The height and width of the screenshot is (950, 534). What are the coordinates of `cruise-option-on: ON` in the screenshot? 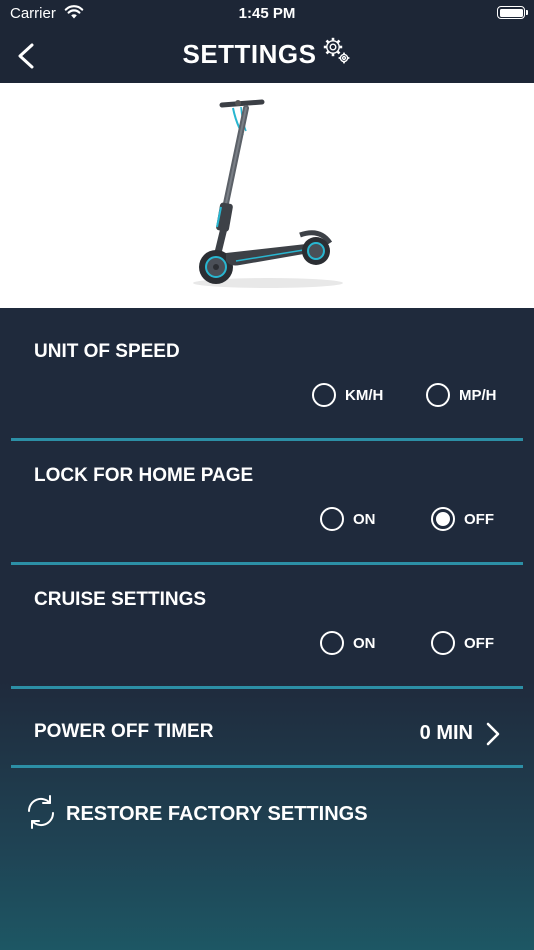 It's located at (348, 643).